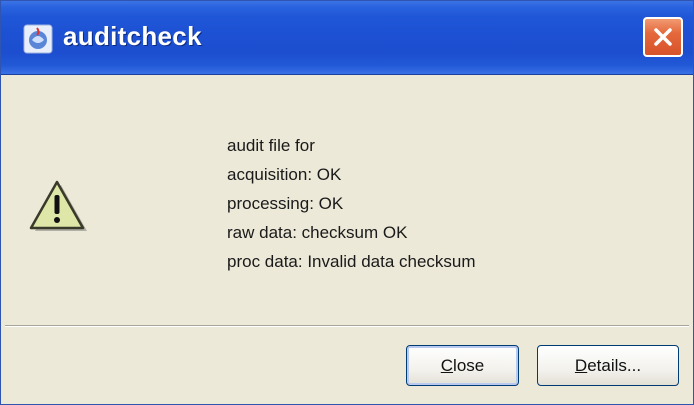  What do you see at coordinates (285, 203) in the screenshot?
I see `message-line: processing: OK` at bounding box center [285, 203].